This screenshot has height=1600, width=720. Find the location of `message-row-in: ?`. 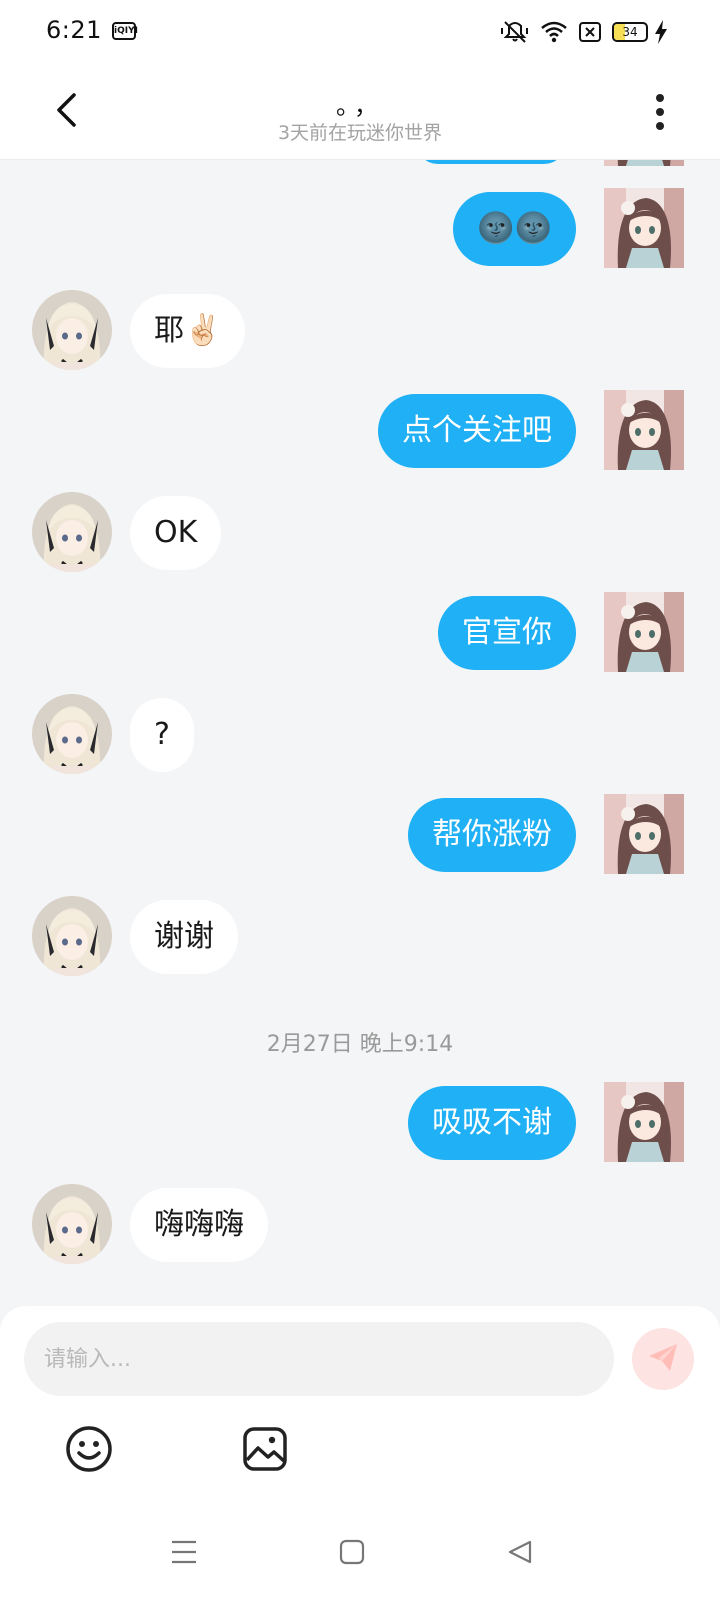

message-row-in: ? is located at coordinates (360, 734).